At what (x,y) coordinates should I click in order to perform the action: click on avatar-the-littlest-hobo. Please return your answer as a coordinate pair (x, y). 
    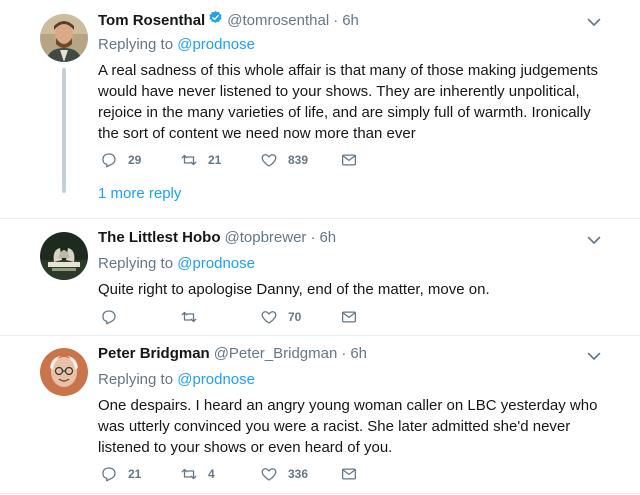
    Looking at the image, I should click on (64, 256).